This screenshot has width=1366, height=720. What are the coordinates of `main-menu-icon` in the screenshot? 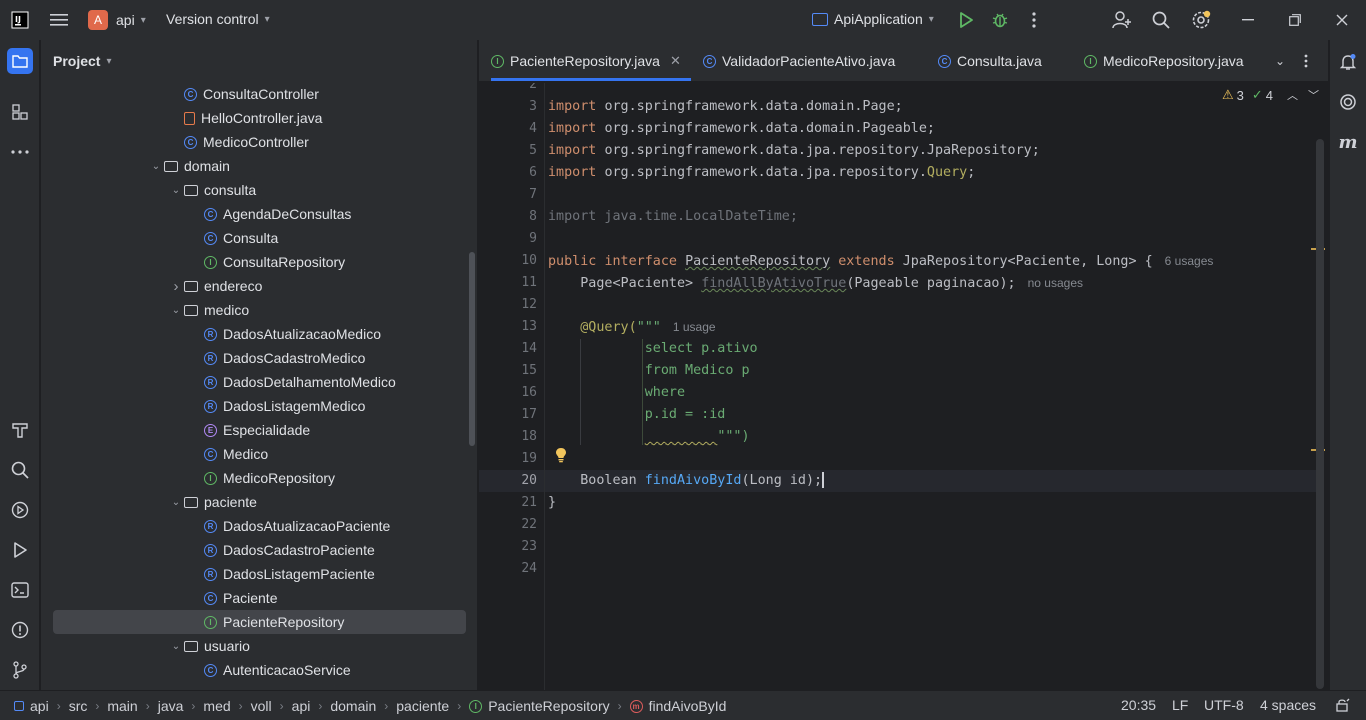 It's located at (59, 20).